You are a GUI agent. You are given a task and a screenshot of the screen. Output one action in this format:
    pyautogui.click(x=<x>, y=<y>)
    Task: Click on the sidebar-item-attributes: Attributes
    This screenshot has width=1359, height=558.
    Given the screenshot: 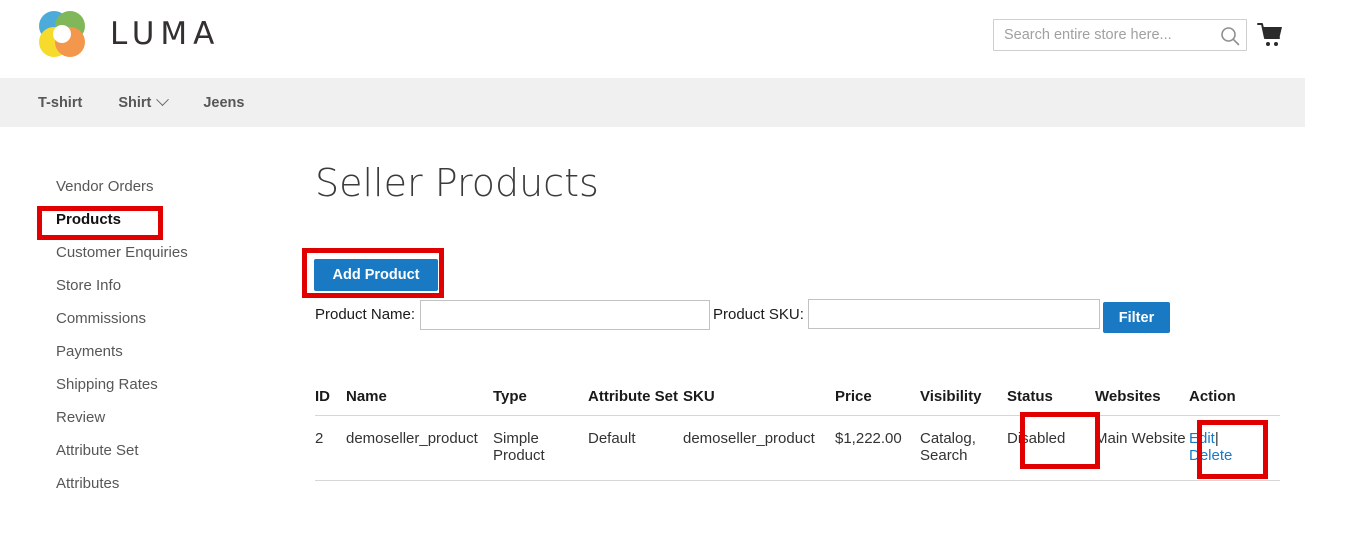 What is the action you would take?
    pyautogui.click(x=150, y=483)
    